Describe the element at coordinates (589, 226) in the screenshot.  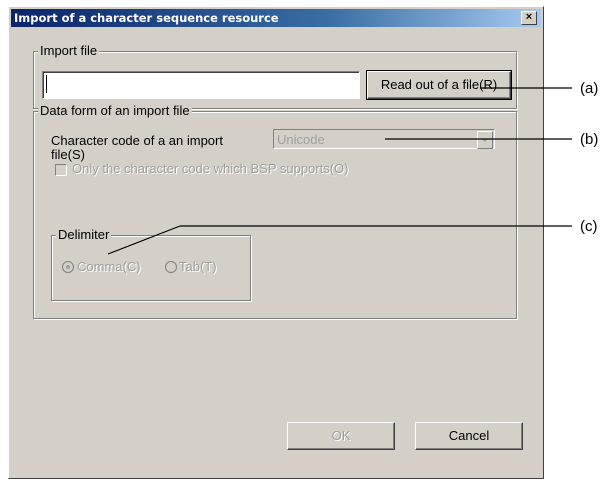
I see `annotation-c: (c)` at that location.